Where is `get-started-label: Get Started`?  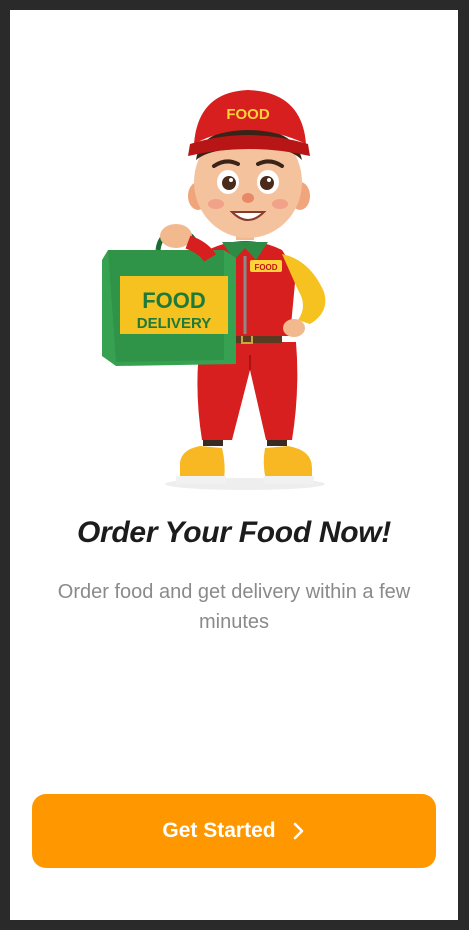
get-started-label: Get Started is located at coordinates (219, 830).